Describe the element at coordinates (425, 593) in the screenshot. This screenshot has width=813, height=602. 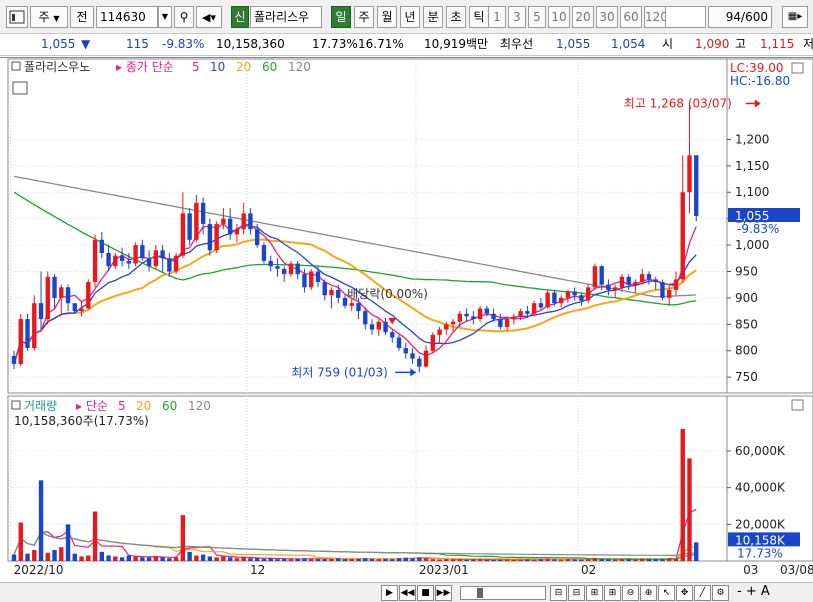
I see `stop-button: ■` at that location.